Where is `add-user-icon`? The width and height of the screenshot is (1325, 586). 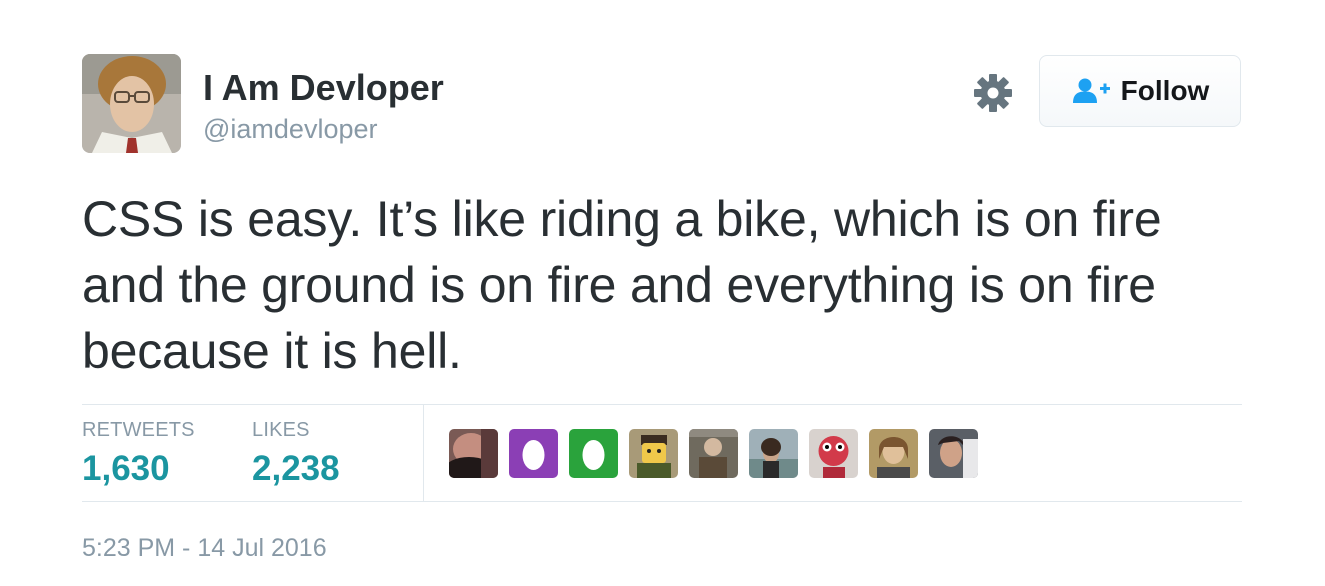
add-user-icon is located at coordinates (1091, 90).